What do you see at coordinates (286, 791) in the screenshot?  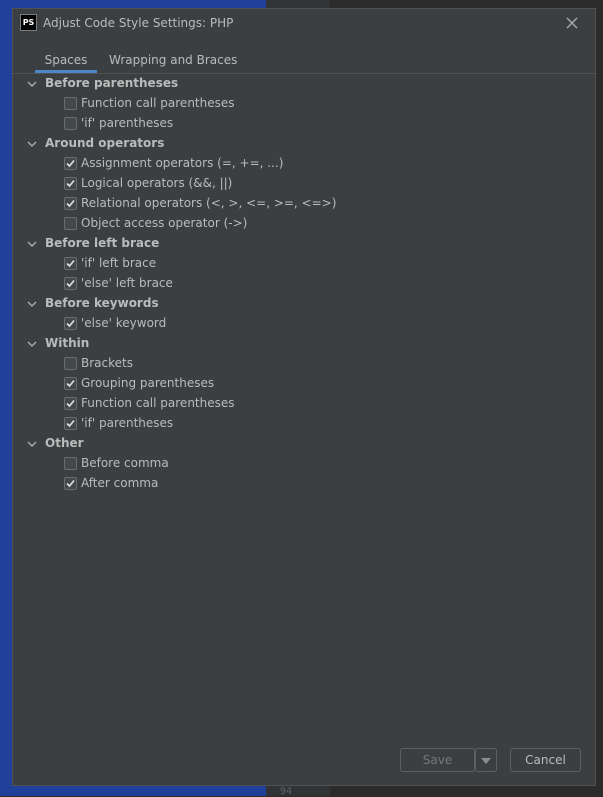 I see `gutter-line-number: 94` at bounding box center [286, 791].